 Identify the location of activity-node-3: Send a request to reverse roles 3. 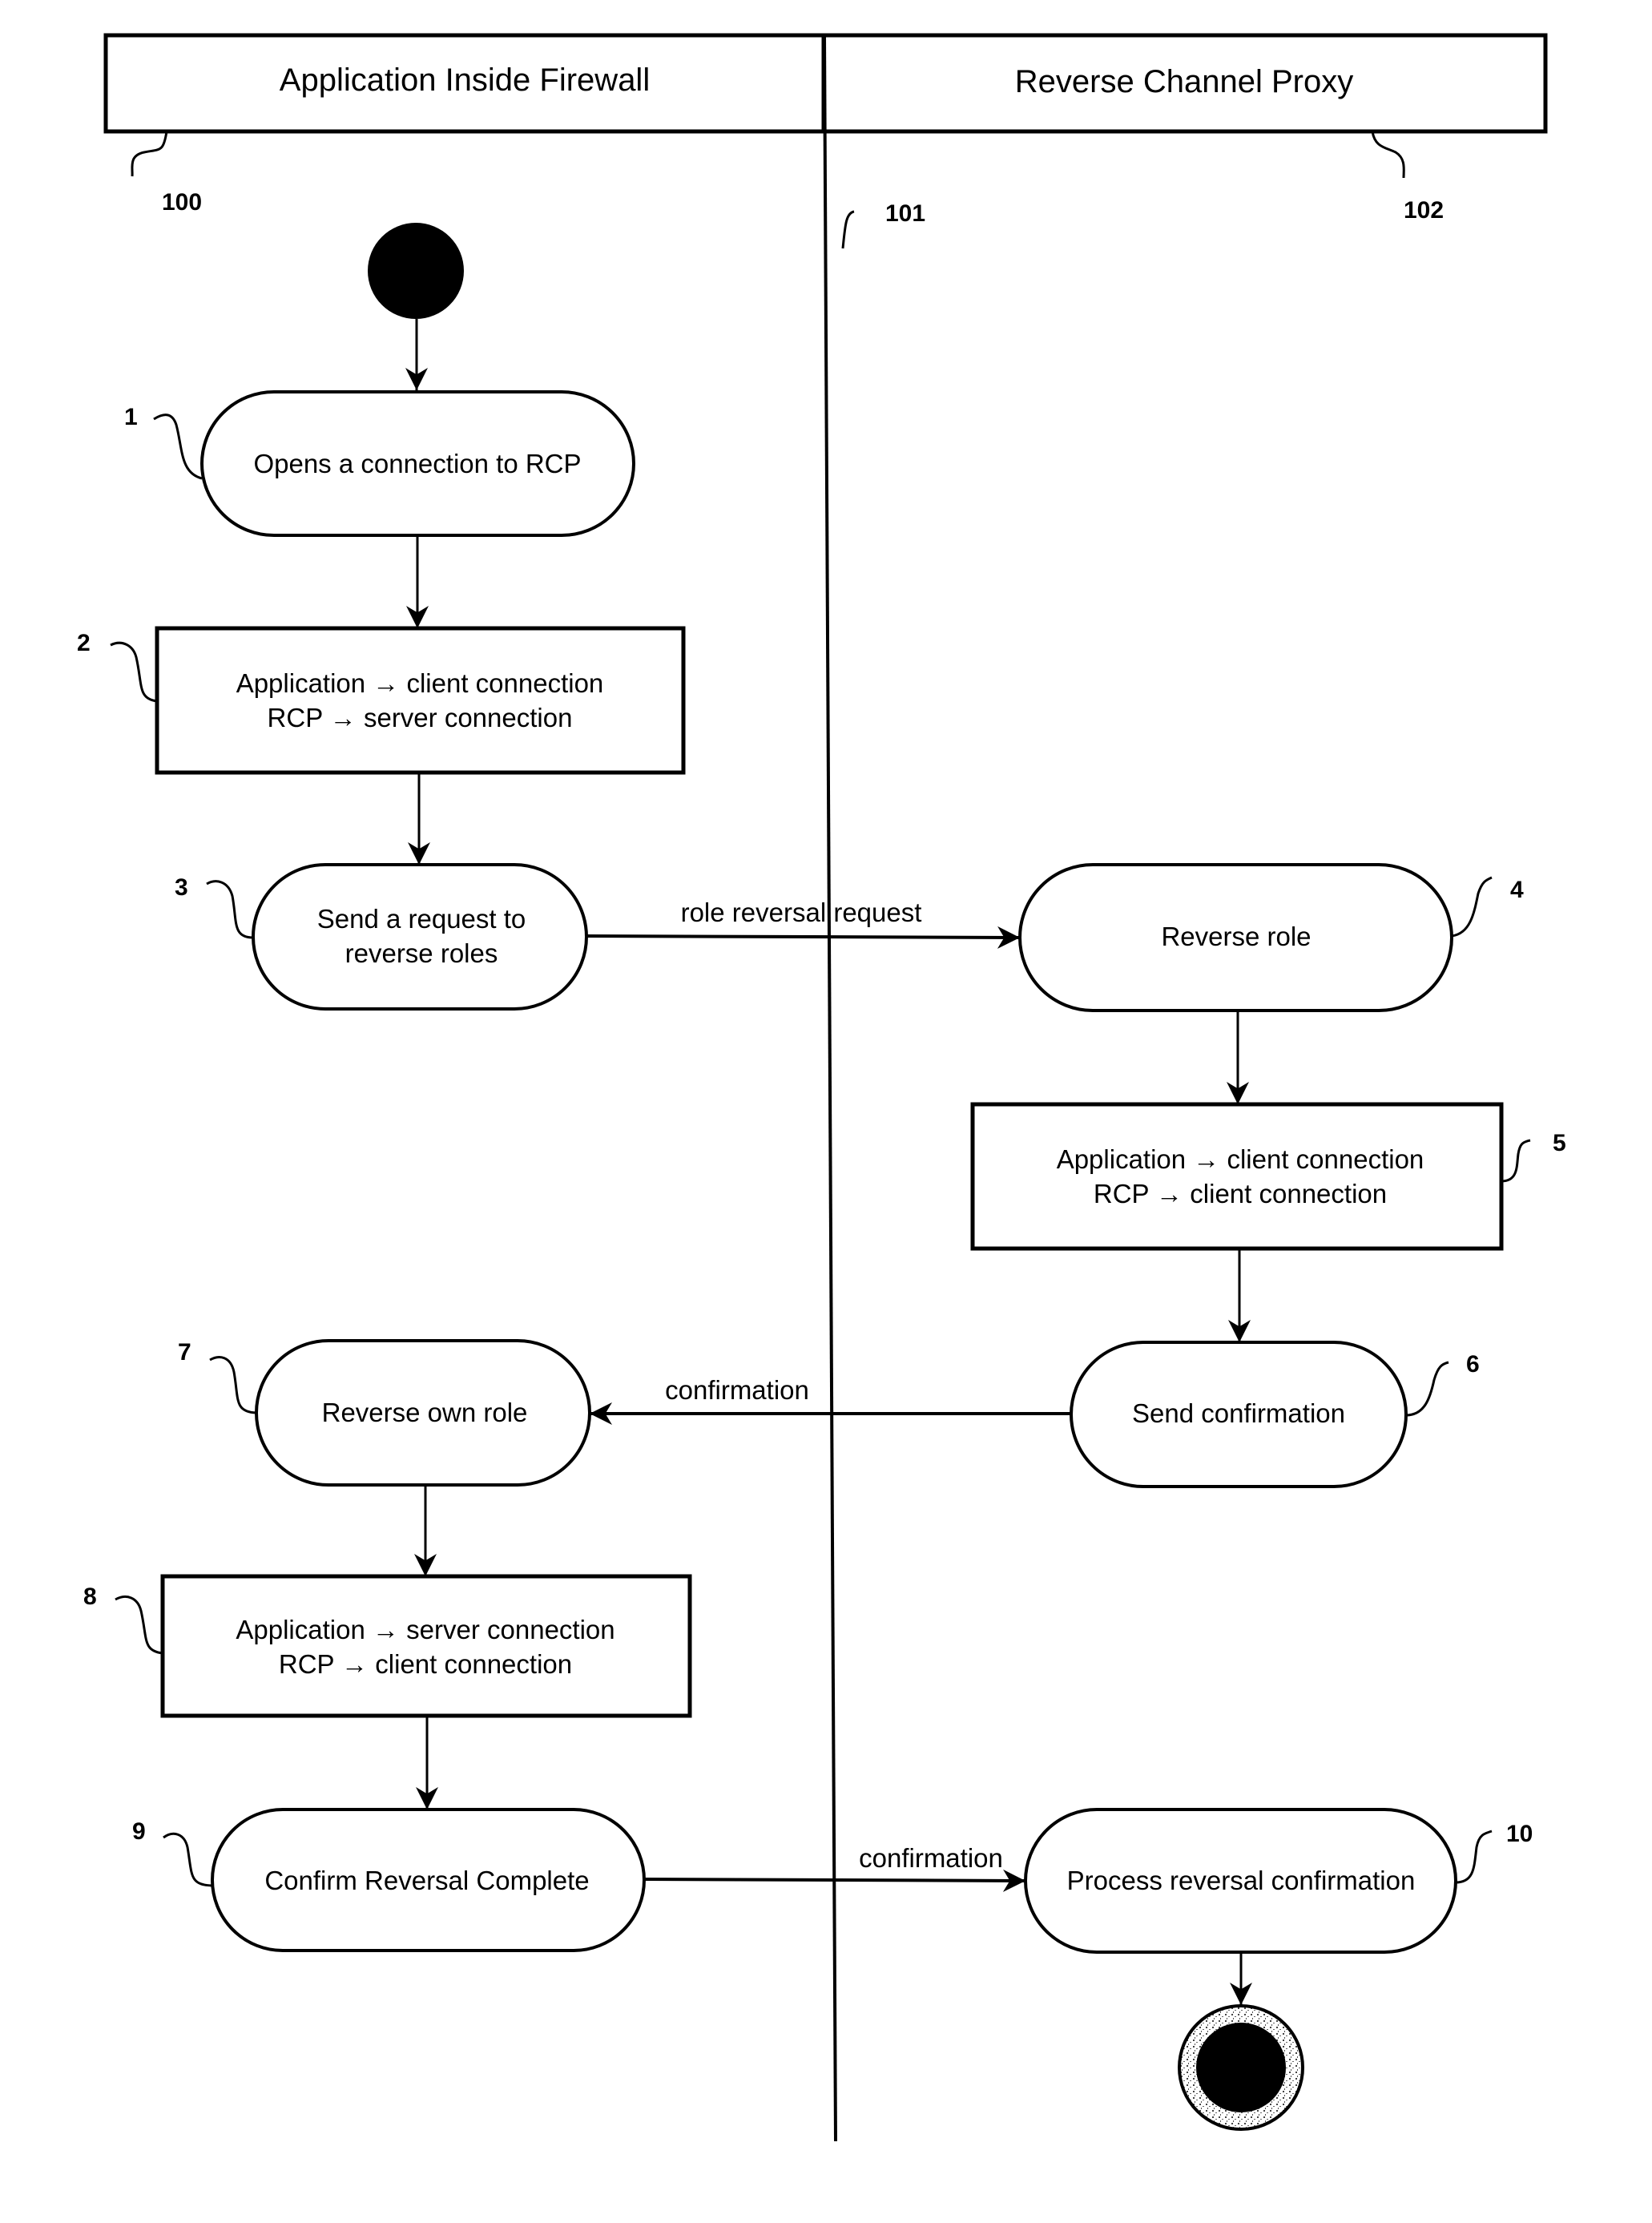
(382, 937).